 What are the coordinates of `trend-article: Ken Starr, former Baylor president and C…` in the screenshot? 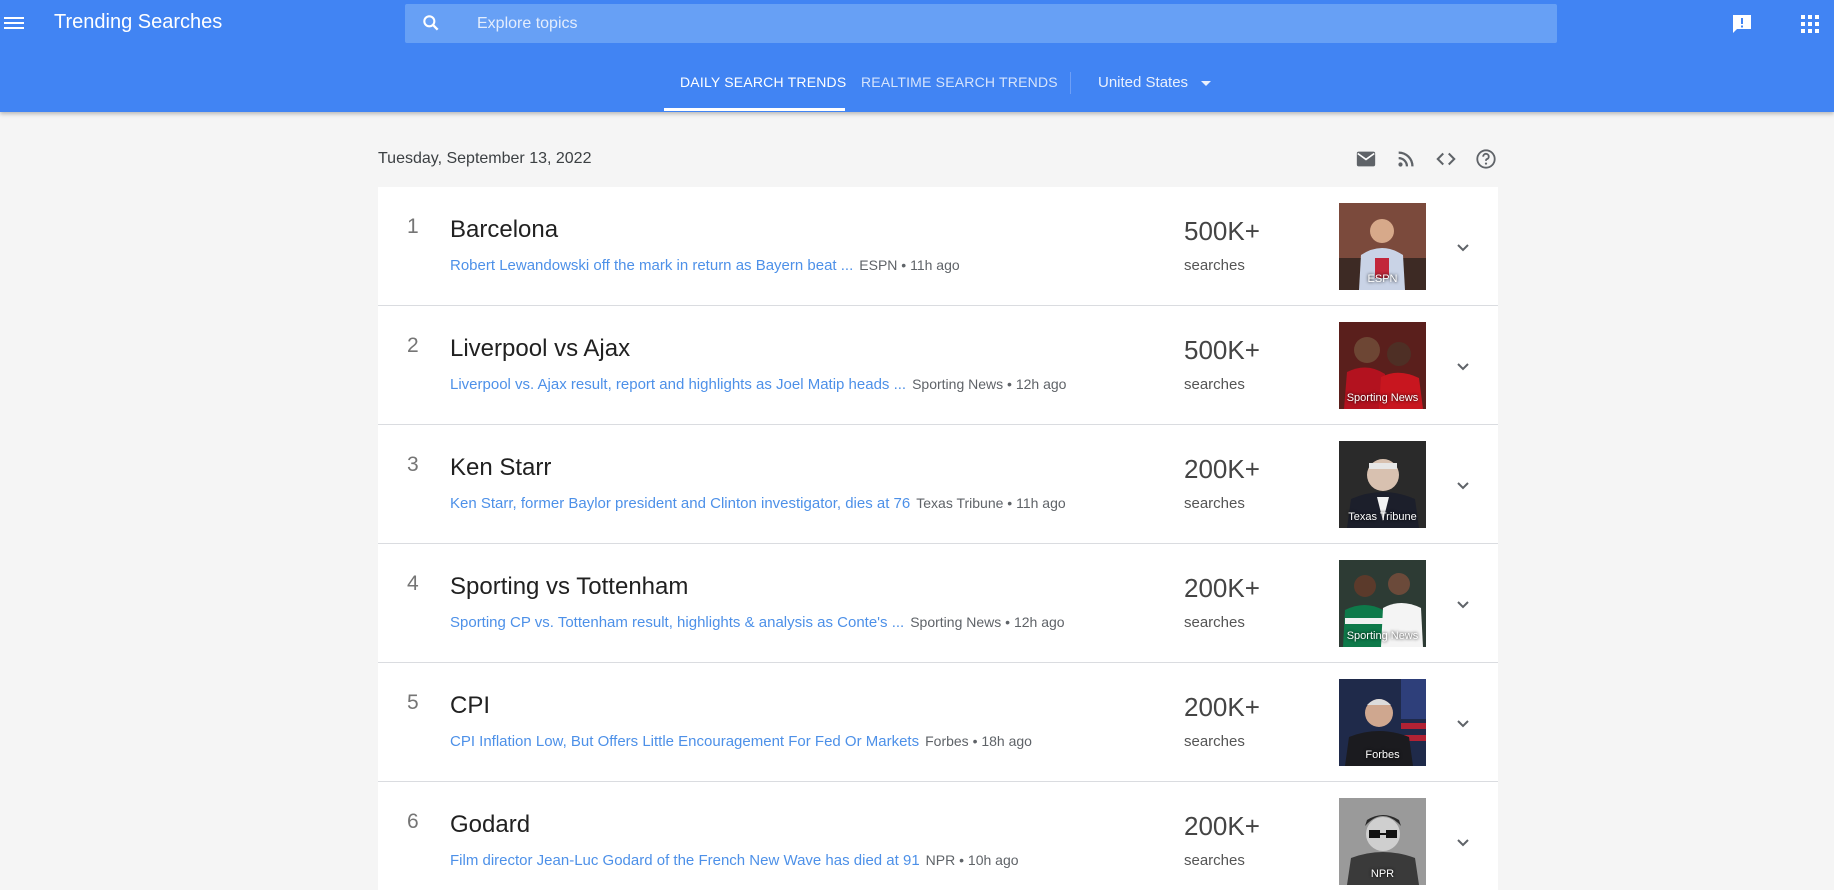 It's located at (758, 503).